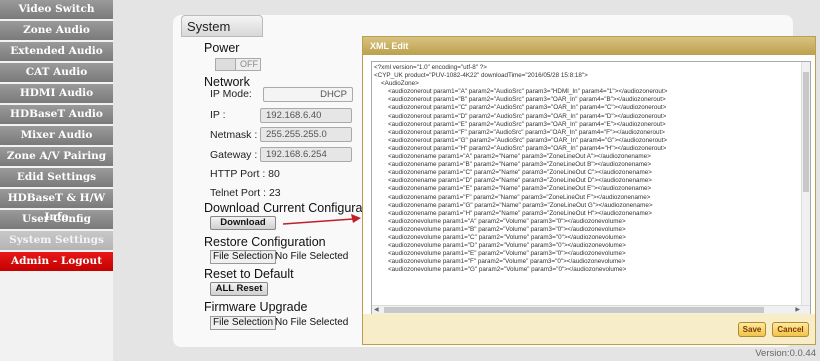  What do you see at coordinates (785, 353) in the screenshot?
I see `version-label: Version:0.0.44` at bounding box center [785, 353].